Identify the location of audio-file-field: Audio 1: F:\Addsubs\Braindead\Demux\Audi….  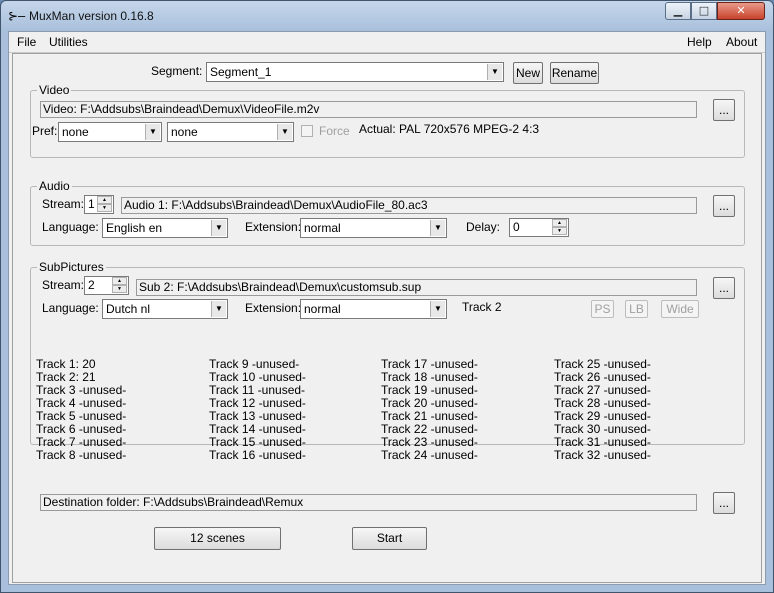
(409, 205).